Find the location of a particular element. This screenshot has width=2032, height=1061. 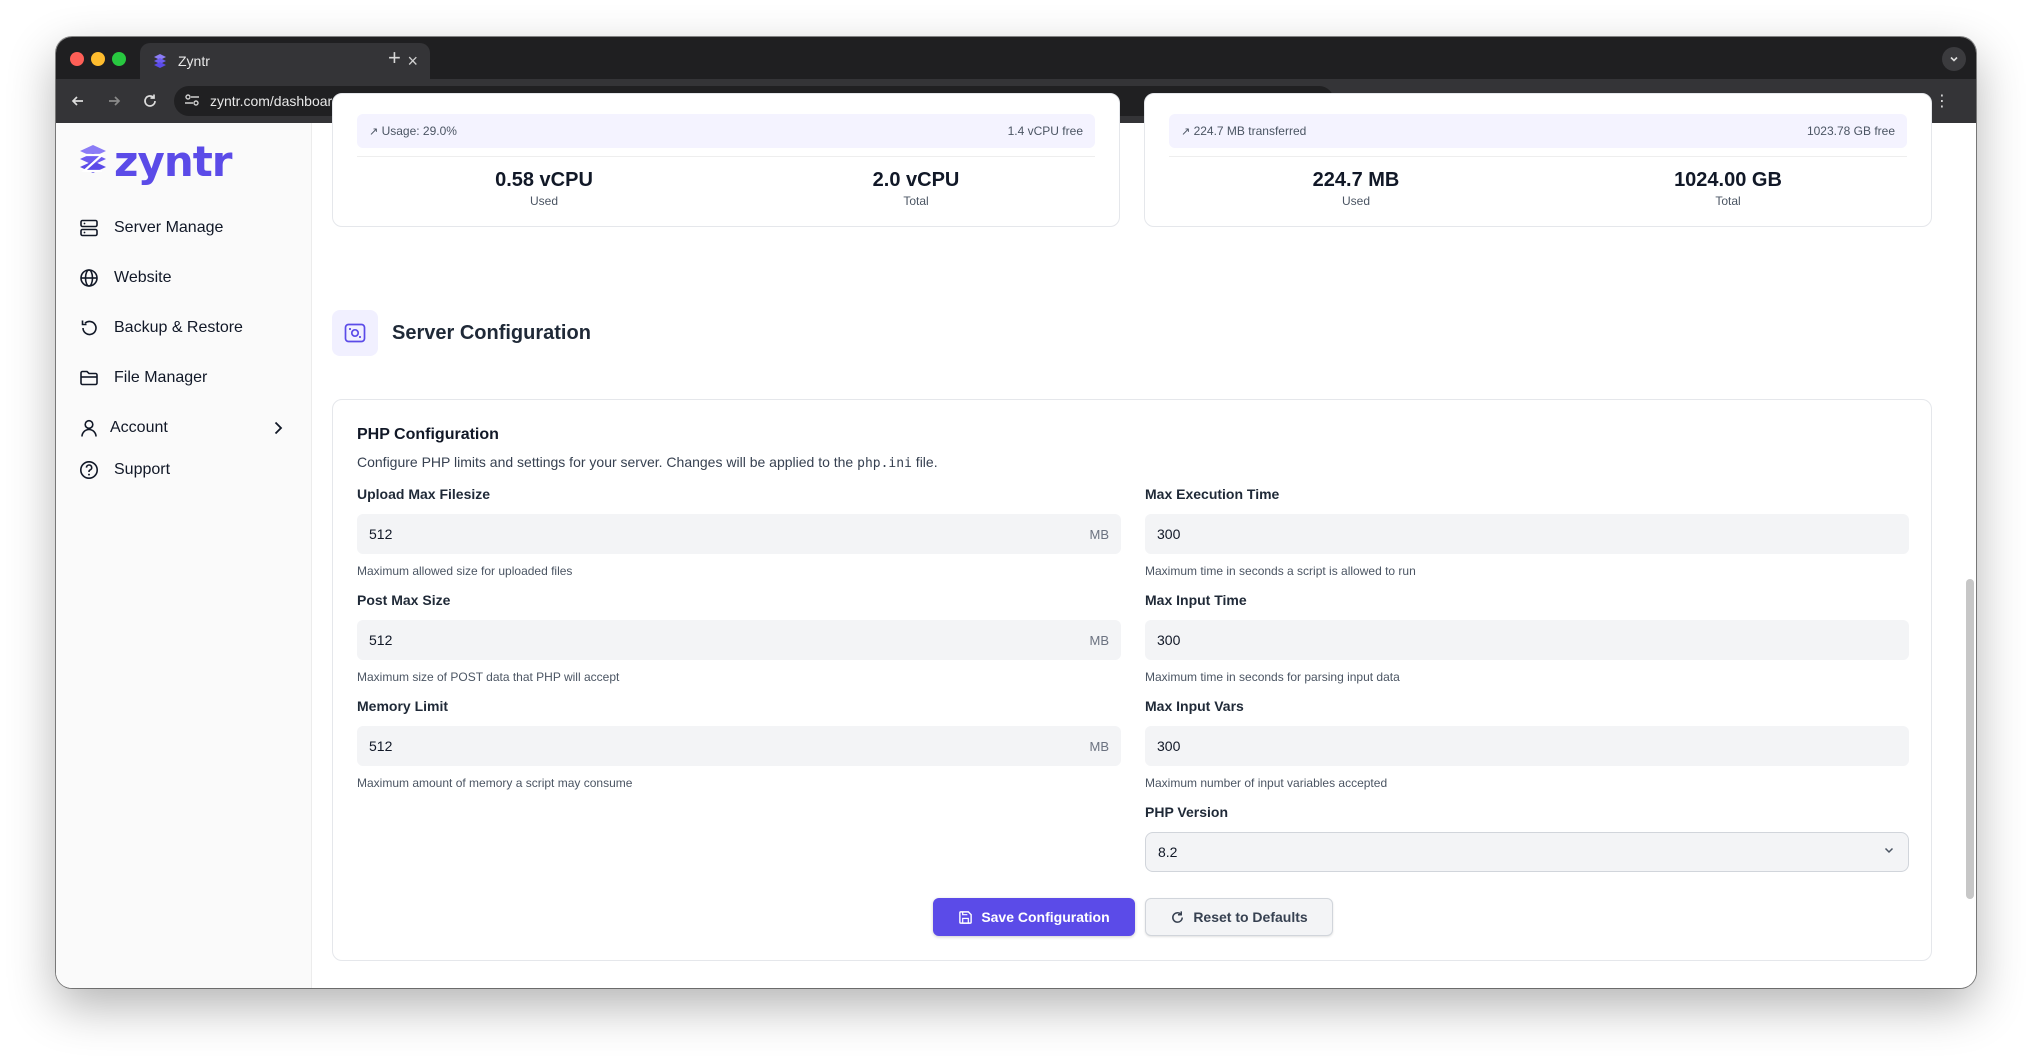

tab-close-icon: × is located at coordinates (412, 61).